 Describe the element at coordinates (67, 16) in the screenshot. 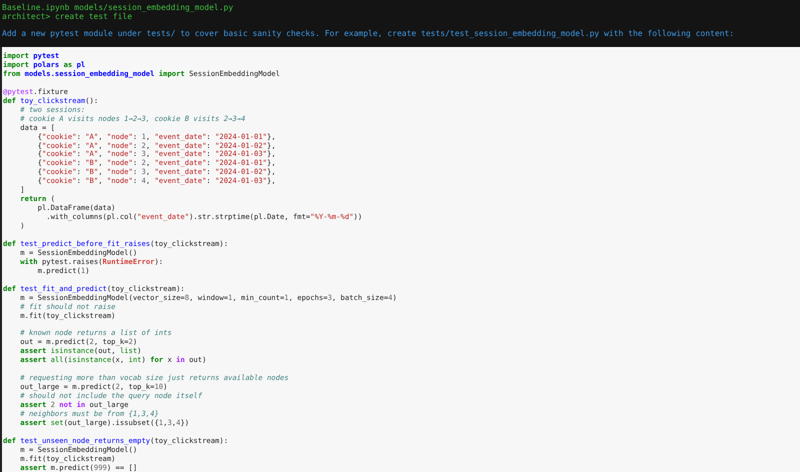

I see `command-line: architect> create test file` at that location.